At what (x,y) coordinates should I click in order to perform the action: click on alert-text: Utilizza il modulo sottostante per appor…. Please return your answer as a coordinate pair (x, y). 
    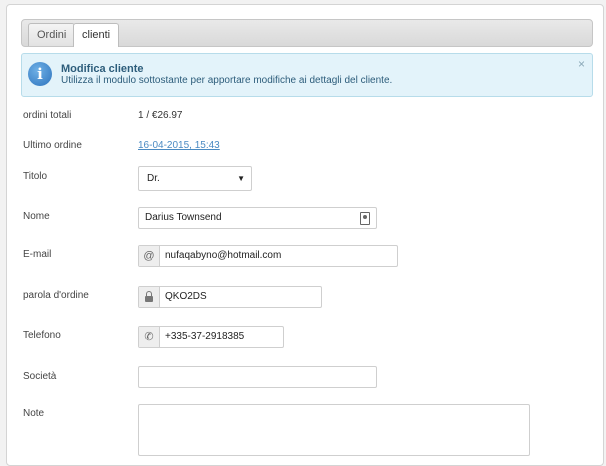
    Looking at the image, I should click on (227, 80).